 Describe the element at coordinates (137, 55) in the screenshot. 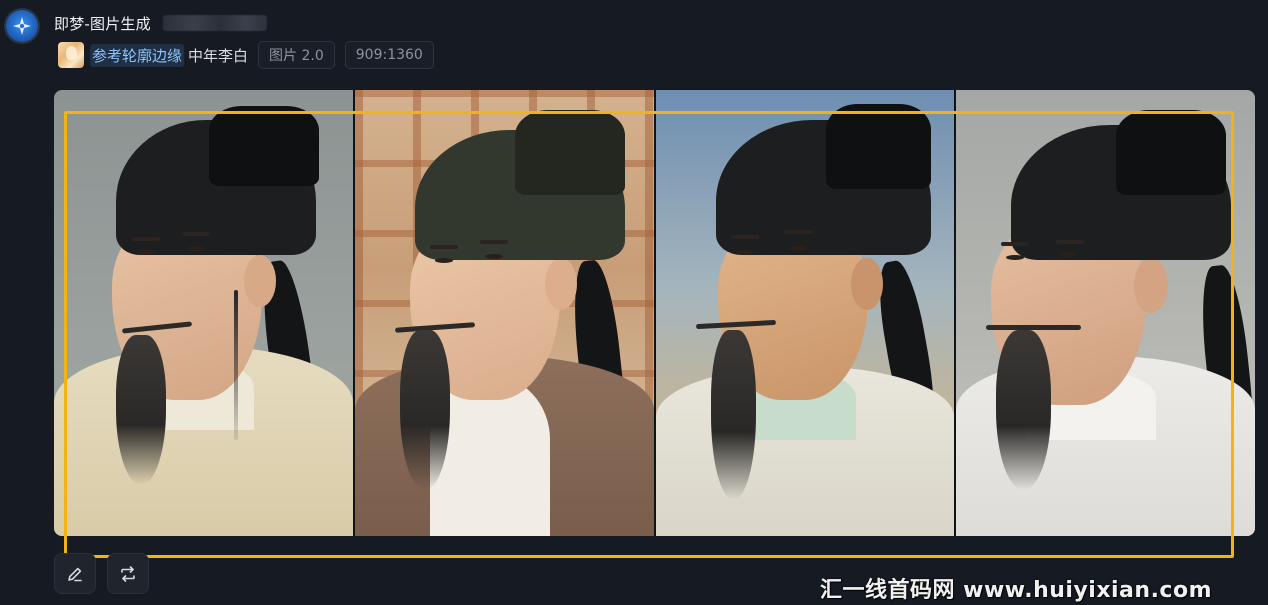

I see `reference-mode-label: 参考轮廓边缘` at that location.